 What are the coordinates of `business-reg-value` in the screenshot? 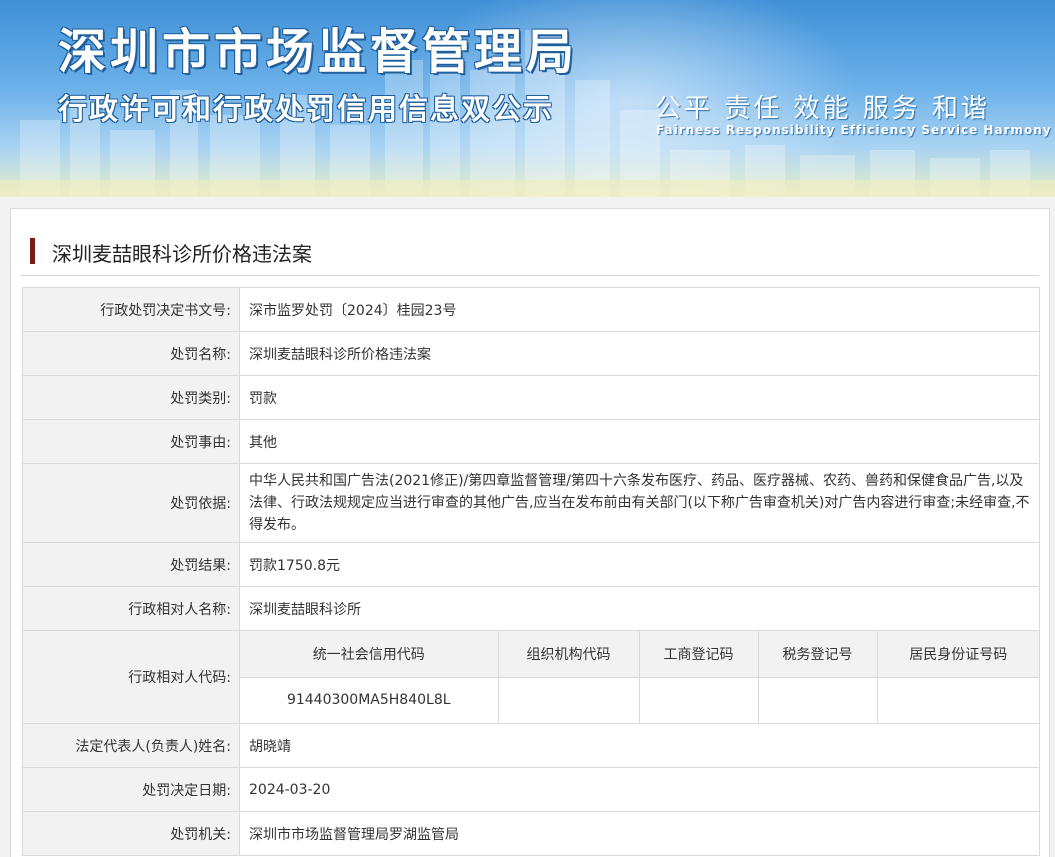 It's located at (698, 699).